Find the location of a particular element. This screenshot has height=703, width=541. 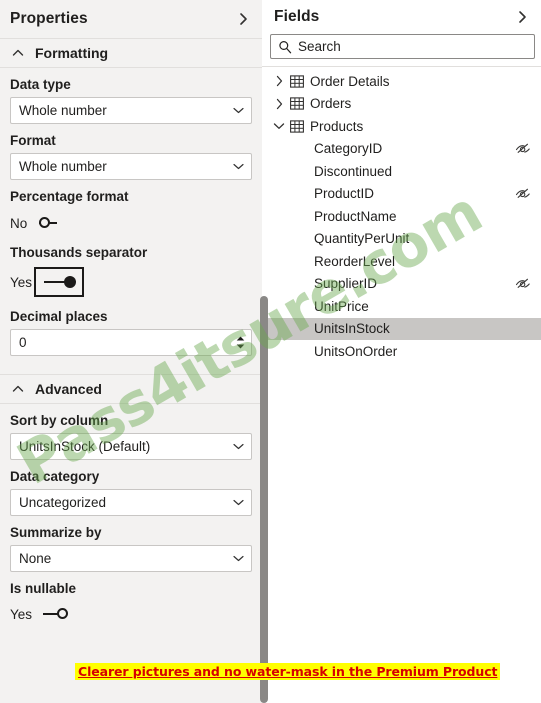

percentage-format-label: Percentage format is located at coordinates (69, 196).